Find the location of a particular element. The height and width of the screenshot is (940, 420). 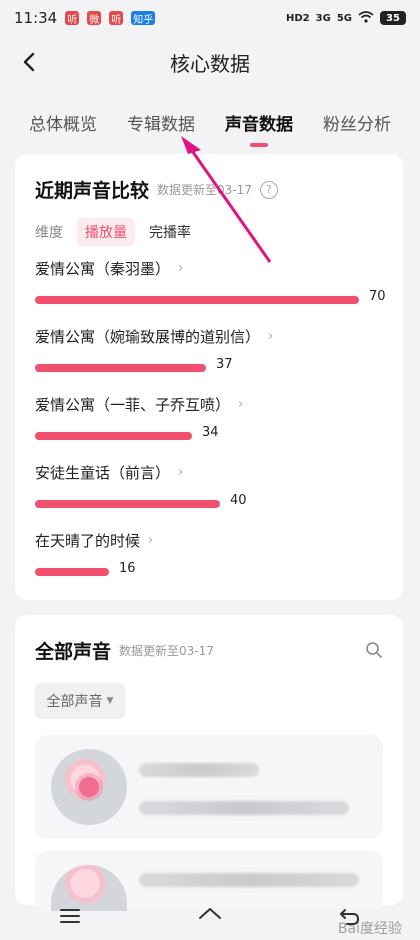

bar-category-text: 安徒生童话（前言） is located at coordinates (103, 473).